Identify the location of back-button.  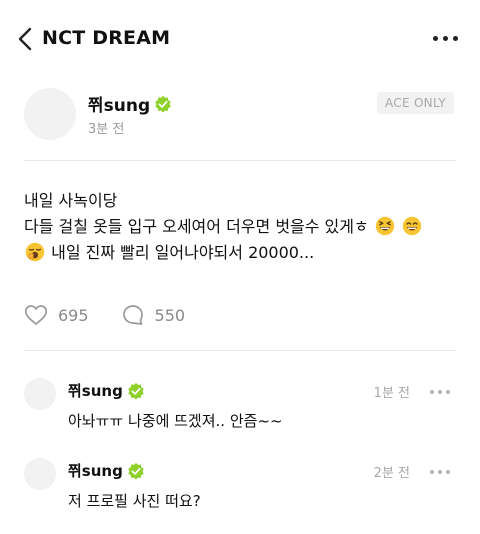
(26, 39).